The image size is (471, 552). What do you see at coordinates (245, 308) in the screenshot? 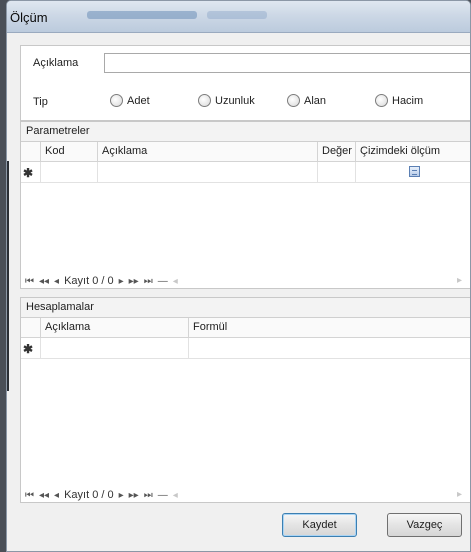
I see `calculations-header: Hesaplamalar` at bounding box center [245, 308].